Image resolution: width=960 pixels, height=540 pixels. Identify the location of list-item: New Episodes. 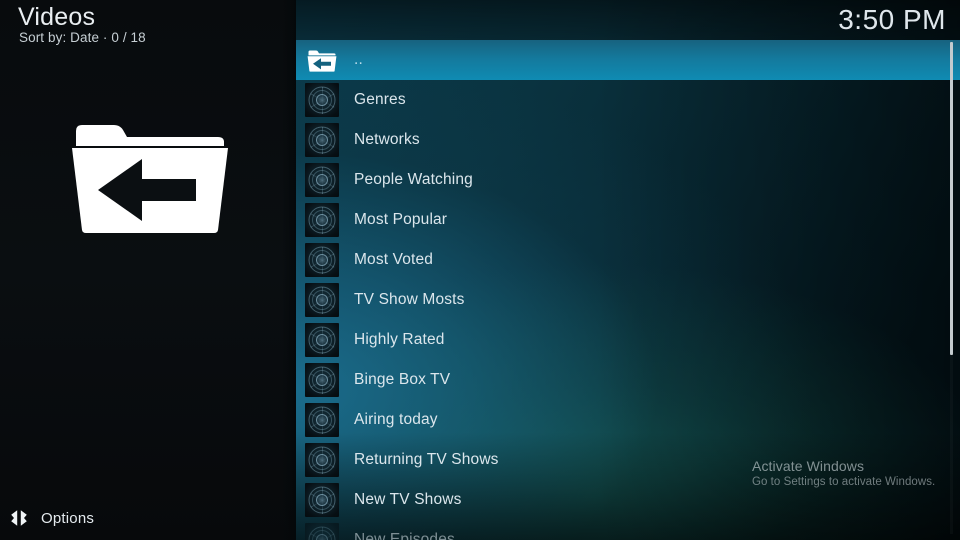
(628, 530).